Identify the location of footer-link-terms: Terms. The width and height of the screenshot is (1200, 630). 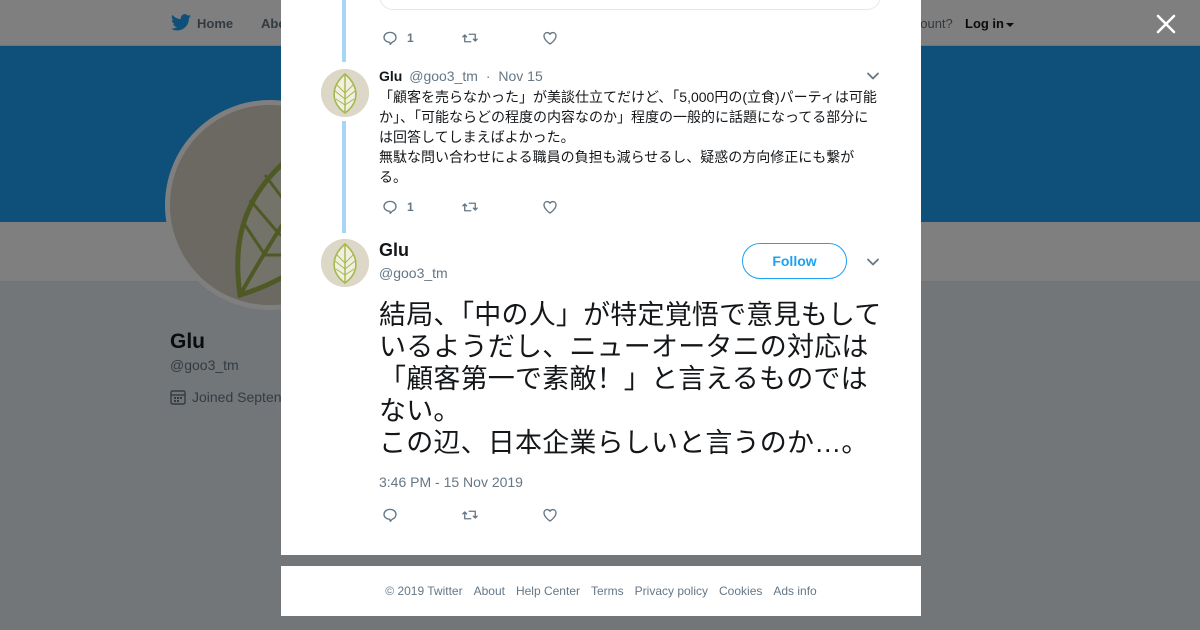
(607, 591).